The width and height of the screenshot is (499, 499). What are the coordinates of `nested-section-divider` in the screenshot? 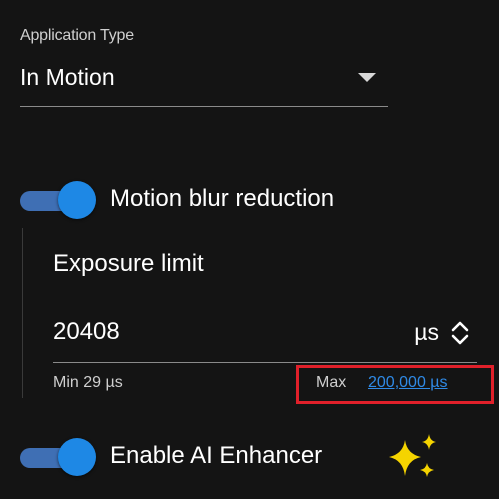 It's located at (22, 313).